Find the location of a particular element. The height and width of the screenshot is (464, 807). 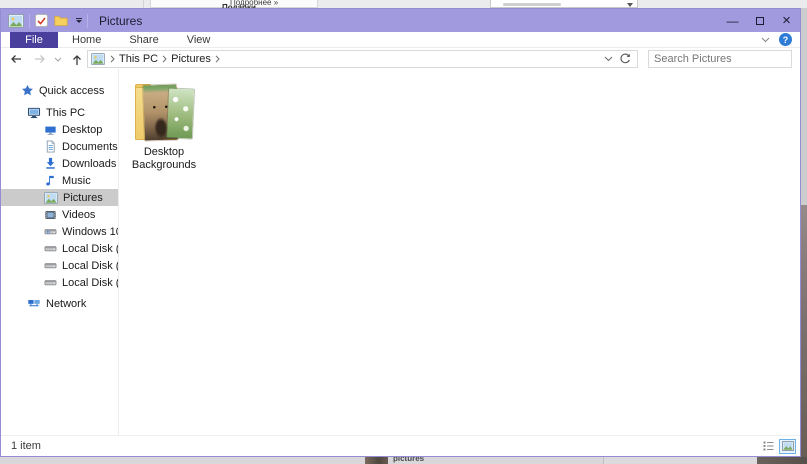

document-icon is located at coordinates (50, 146).